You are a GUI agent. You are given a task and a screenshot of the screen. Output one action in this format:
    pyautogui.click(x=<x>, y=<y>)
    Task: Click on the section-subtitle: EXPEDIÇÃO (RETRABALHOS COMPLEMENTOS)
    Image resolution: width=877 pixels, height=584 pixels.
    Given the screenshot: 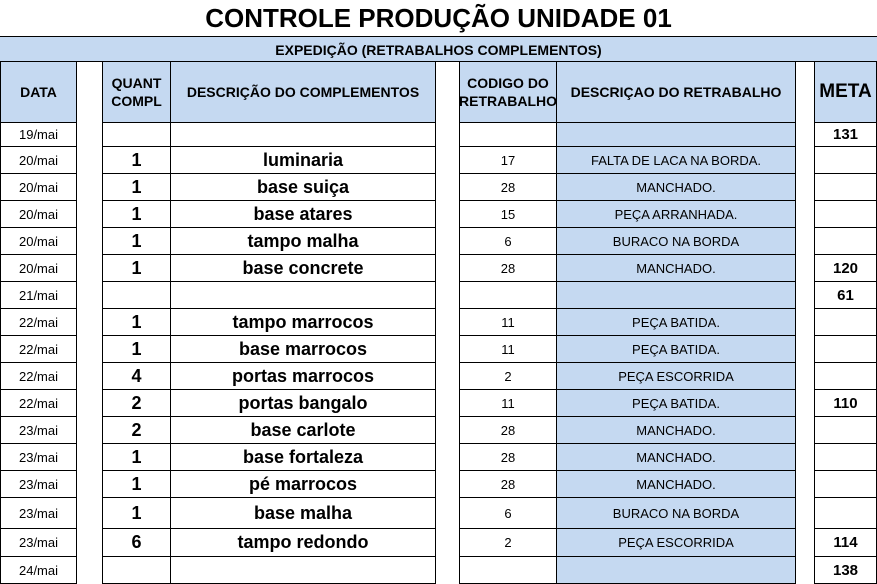 What is the action you would take?
    pyautogui.click(x=438, y=49)
    